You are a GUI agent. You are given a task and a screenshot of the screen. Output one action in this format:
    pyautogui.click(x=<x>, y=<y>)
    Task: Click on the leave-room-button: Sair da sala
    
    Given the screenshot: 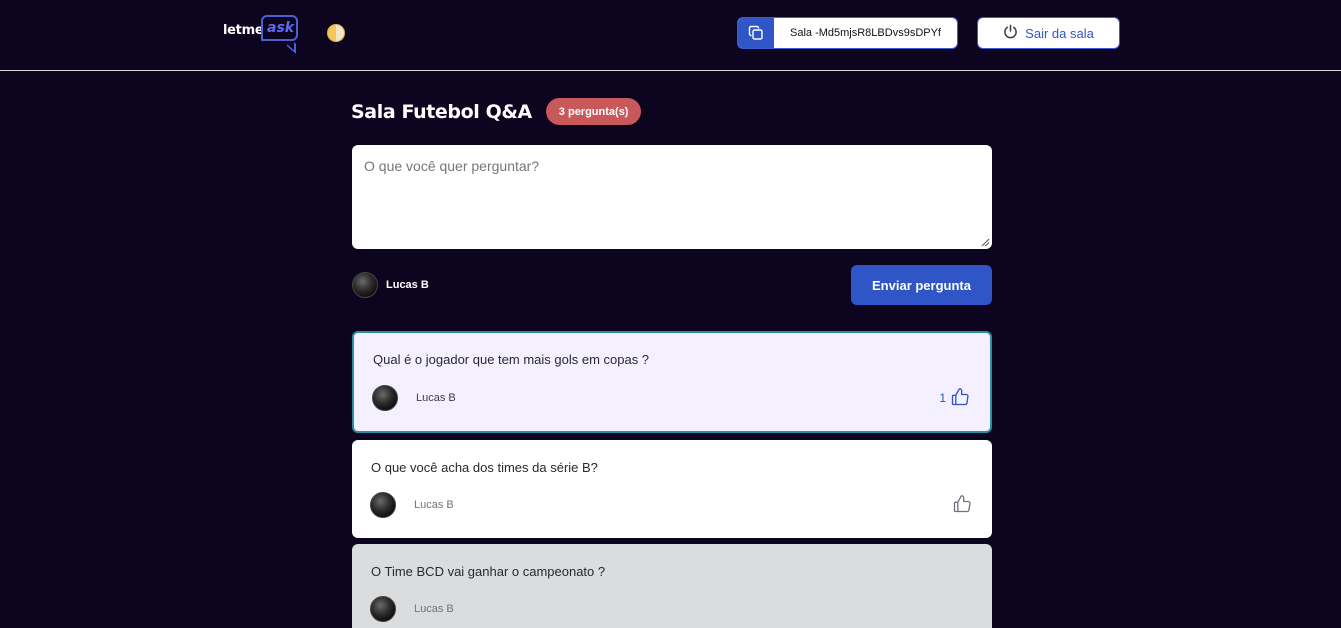 What is the action you would take?
    pyautogui.click(x=1048, y=33)
    